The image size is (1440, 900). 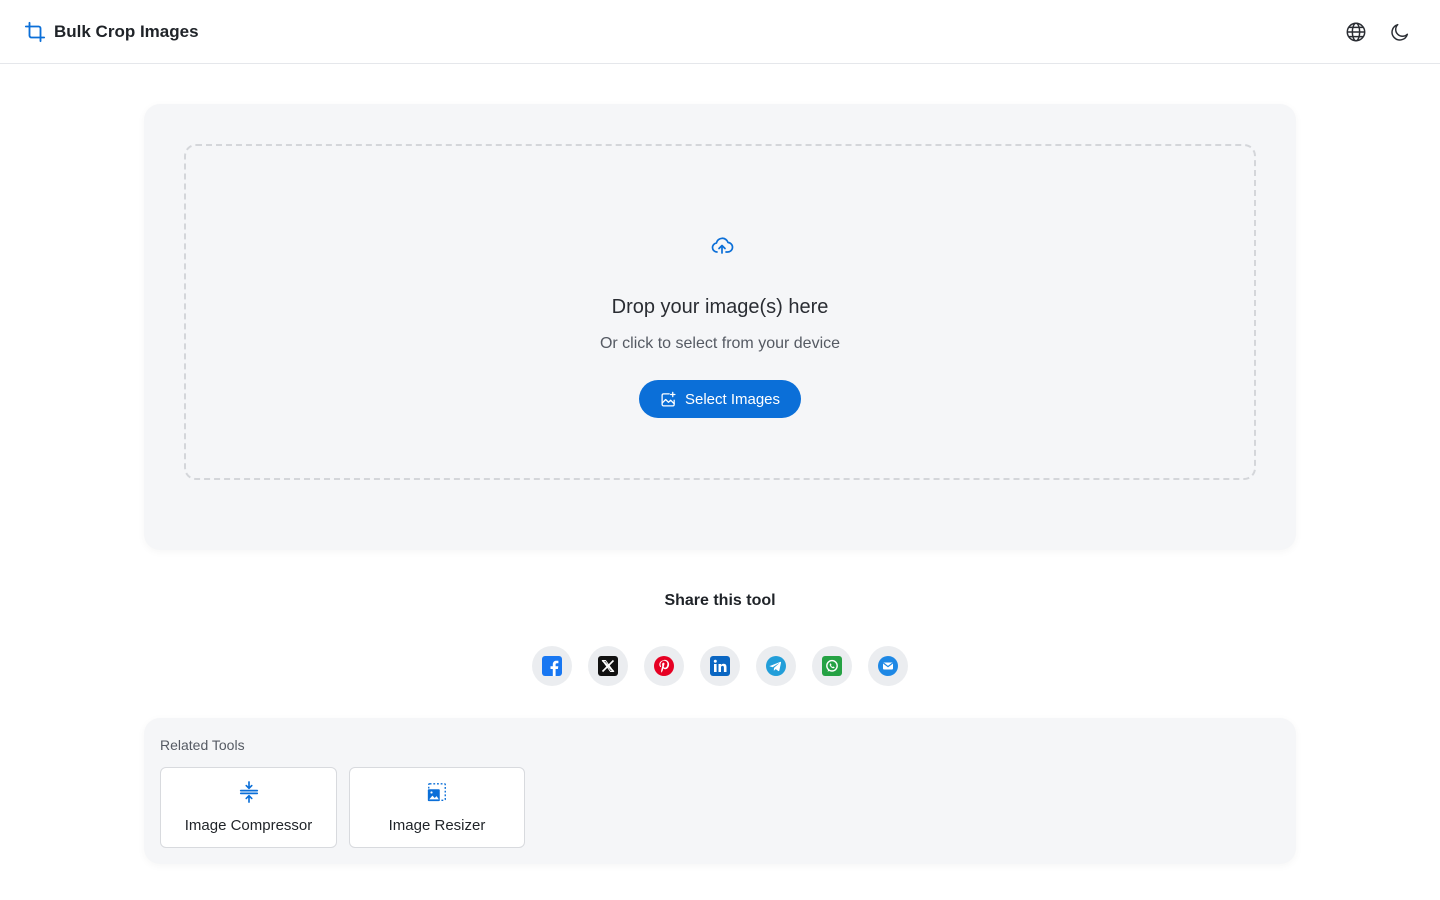 I want to click on share-buttons, so click(x=720, y=666).